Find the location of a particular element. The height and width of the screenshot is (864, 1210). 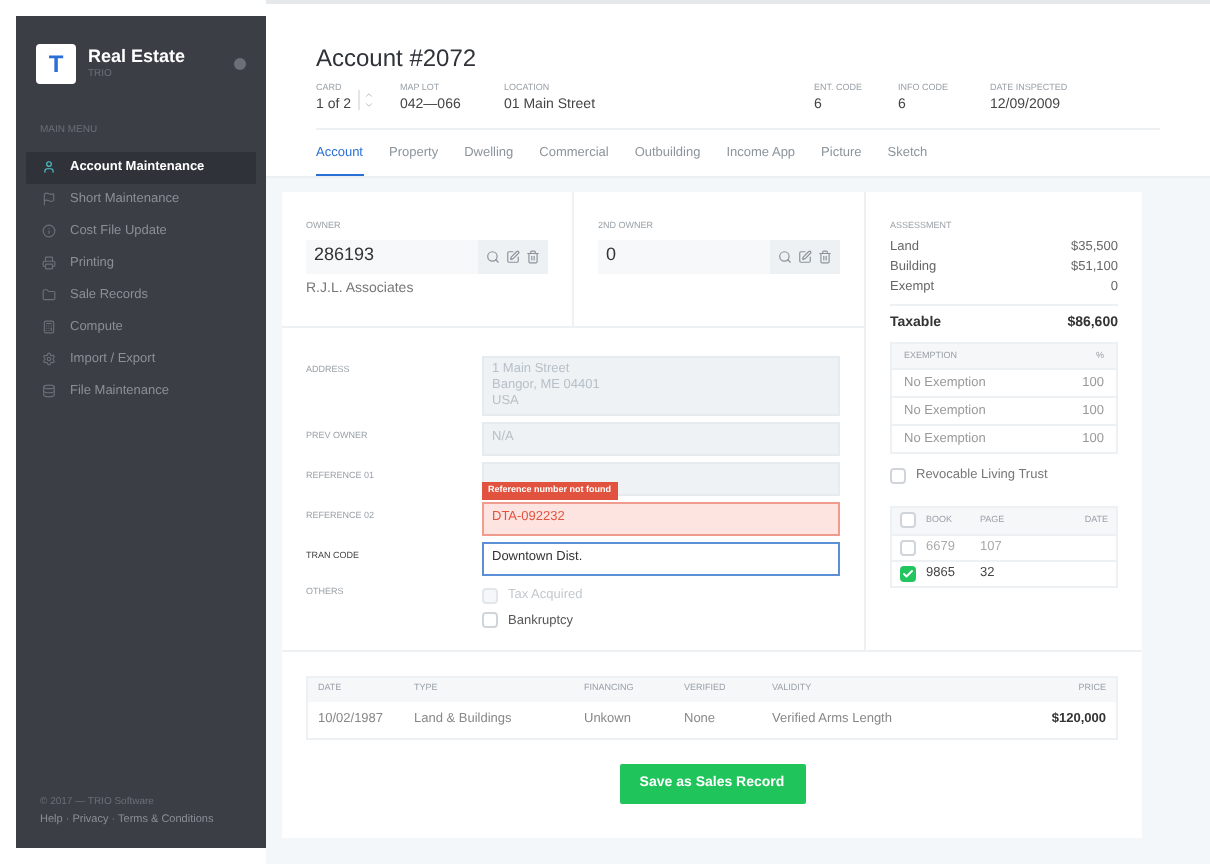

database-icon is located at coordinates (49, 391).